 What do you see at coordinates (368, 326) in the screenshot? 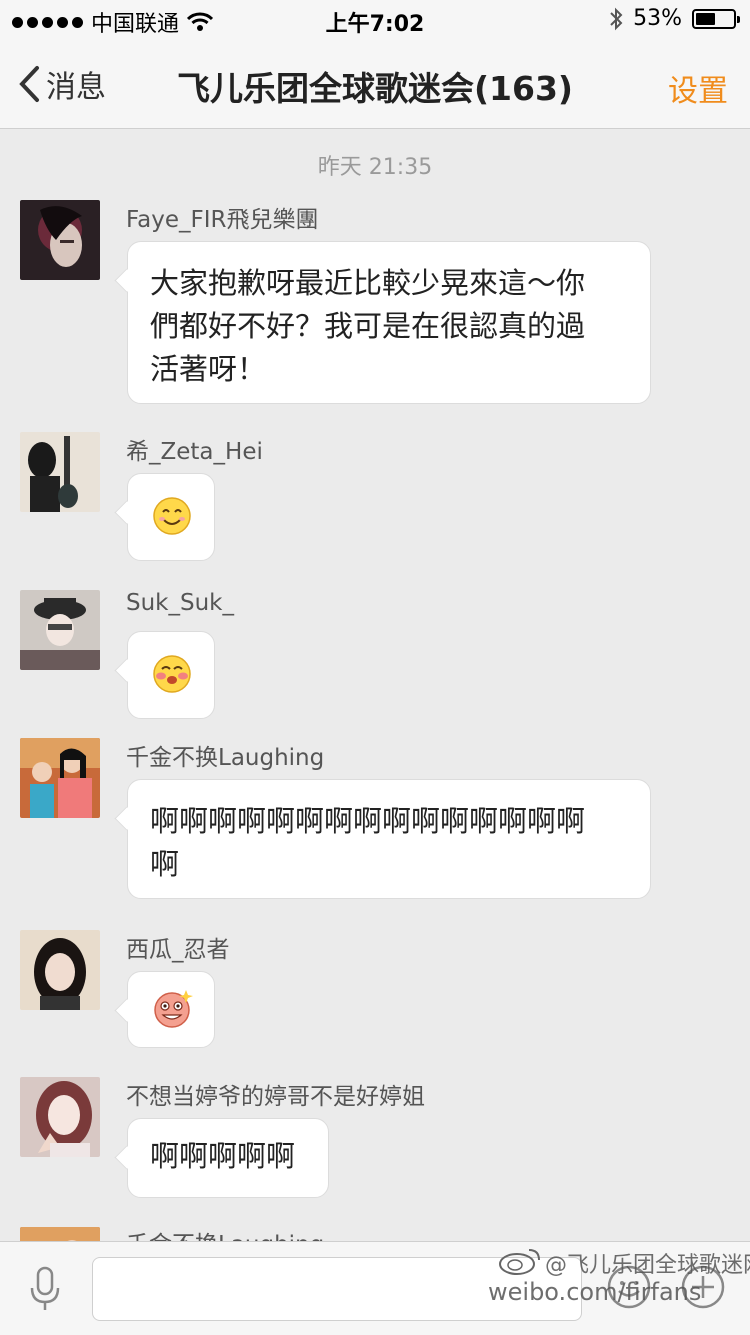
I see `message-text-line: 們都好不好？我可是在很認真的過` at bounding box center [368, 326].